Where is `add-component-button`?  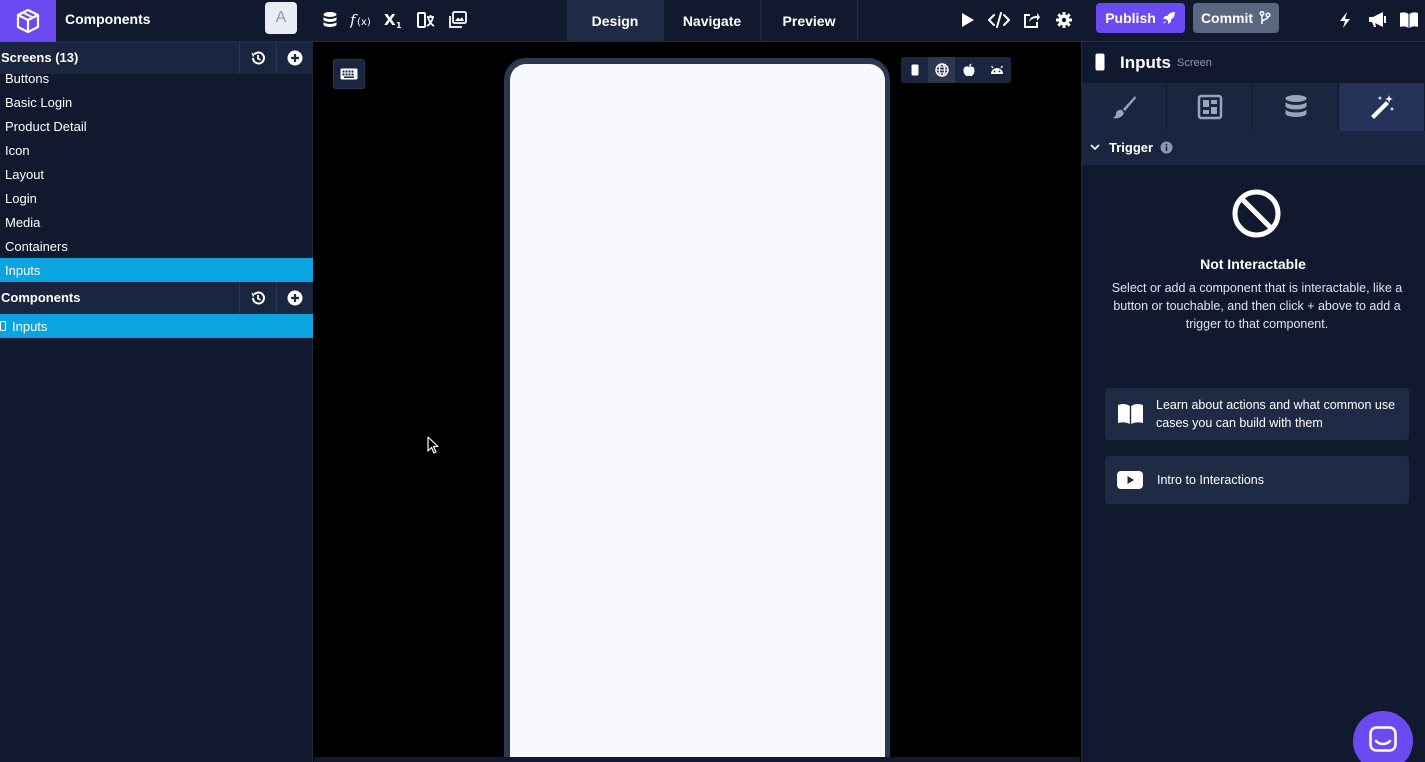
add-component-button is located at coordinates (294, 298).